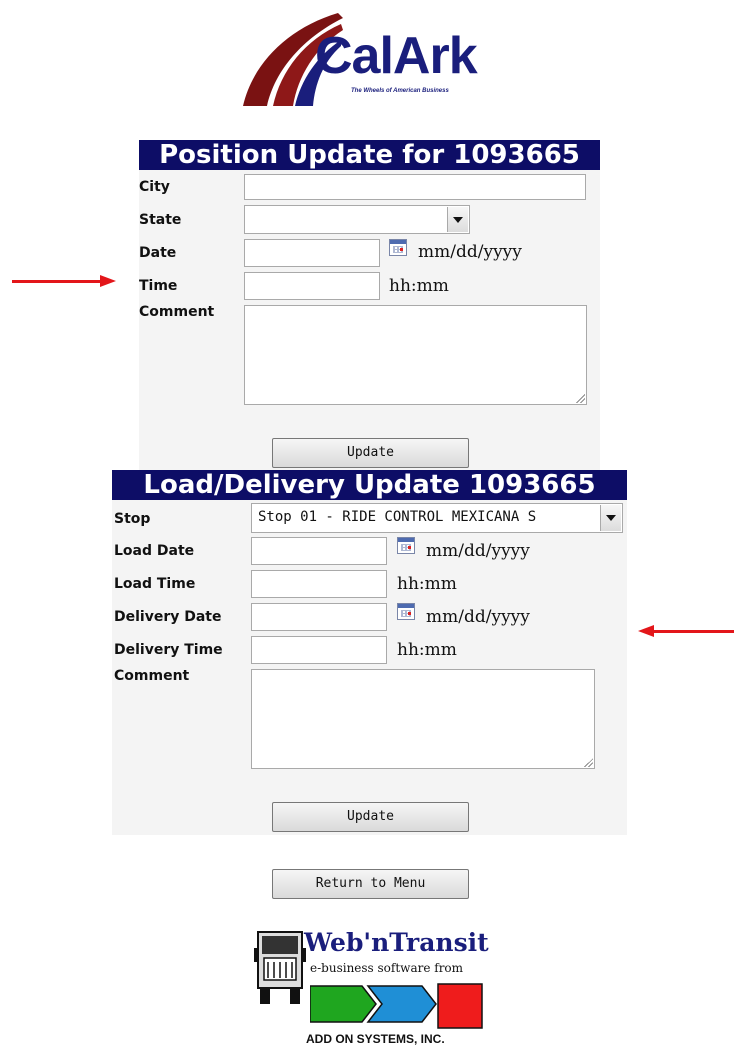  Describe the element at coordinates (397, 517) in the screenshot. I see `stop-select-value: Stop 01 - RIDE CONTROL MEXICANA S` at that location.